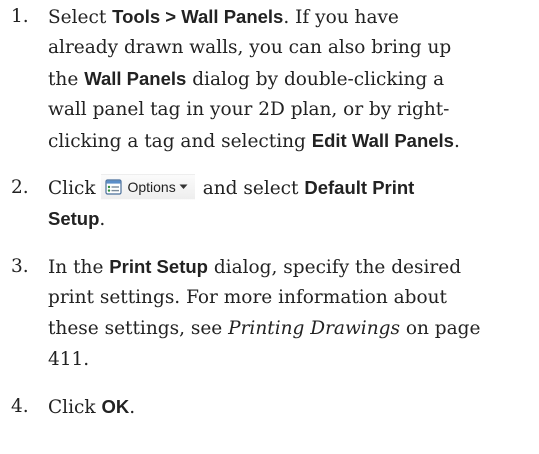 This screenshot has height=454, width=539. Describe the element at coordinates (315, 79) in the screenshot. I see `text-run: dialog by double-clicking a` at that location.